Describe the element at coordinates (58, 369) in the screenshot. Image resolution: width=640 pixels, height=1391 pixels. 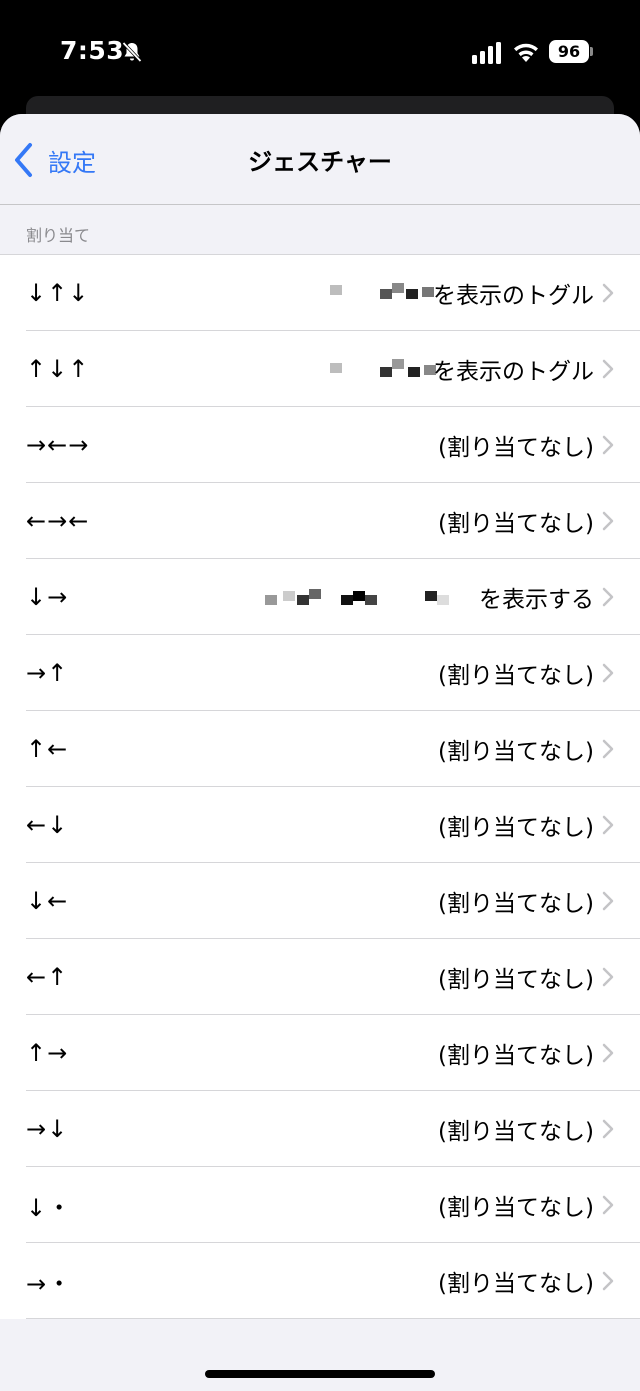
I see `gesture-label: ↑↓↑` at that location.